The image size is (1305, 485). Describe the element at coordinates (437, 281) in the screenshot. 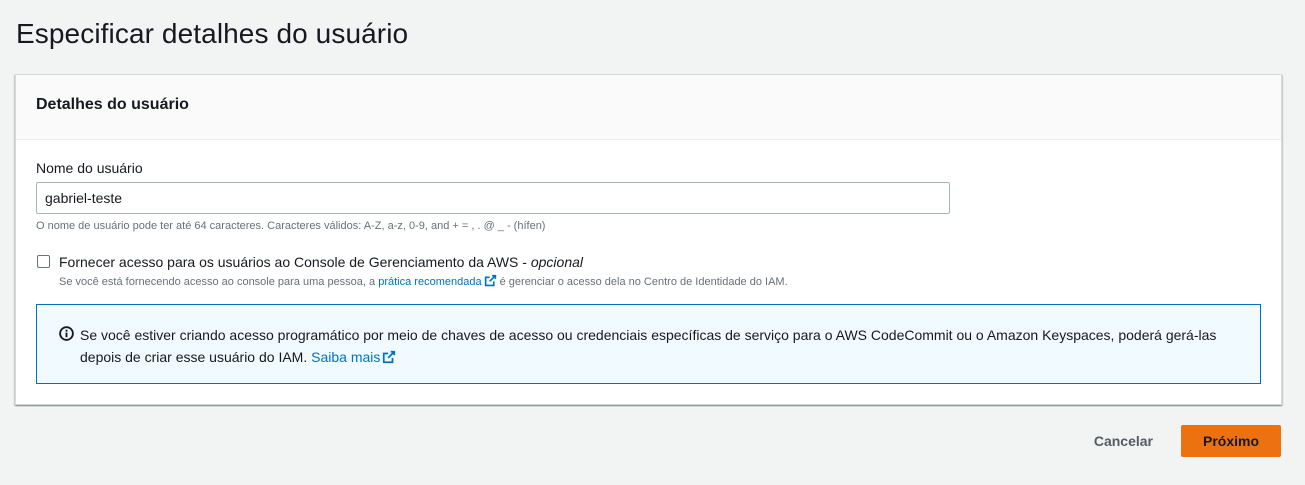

I see `best-practice-link: prática recomendada` at that location.